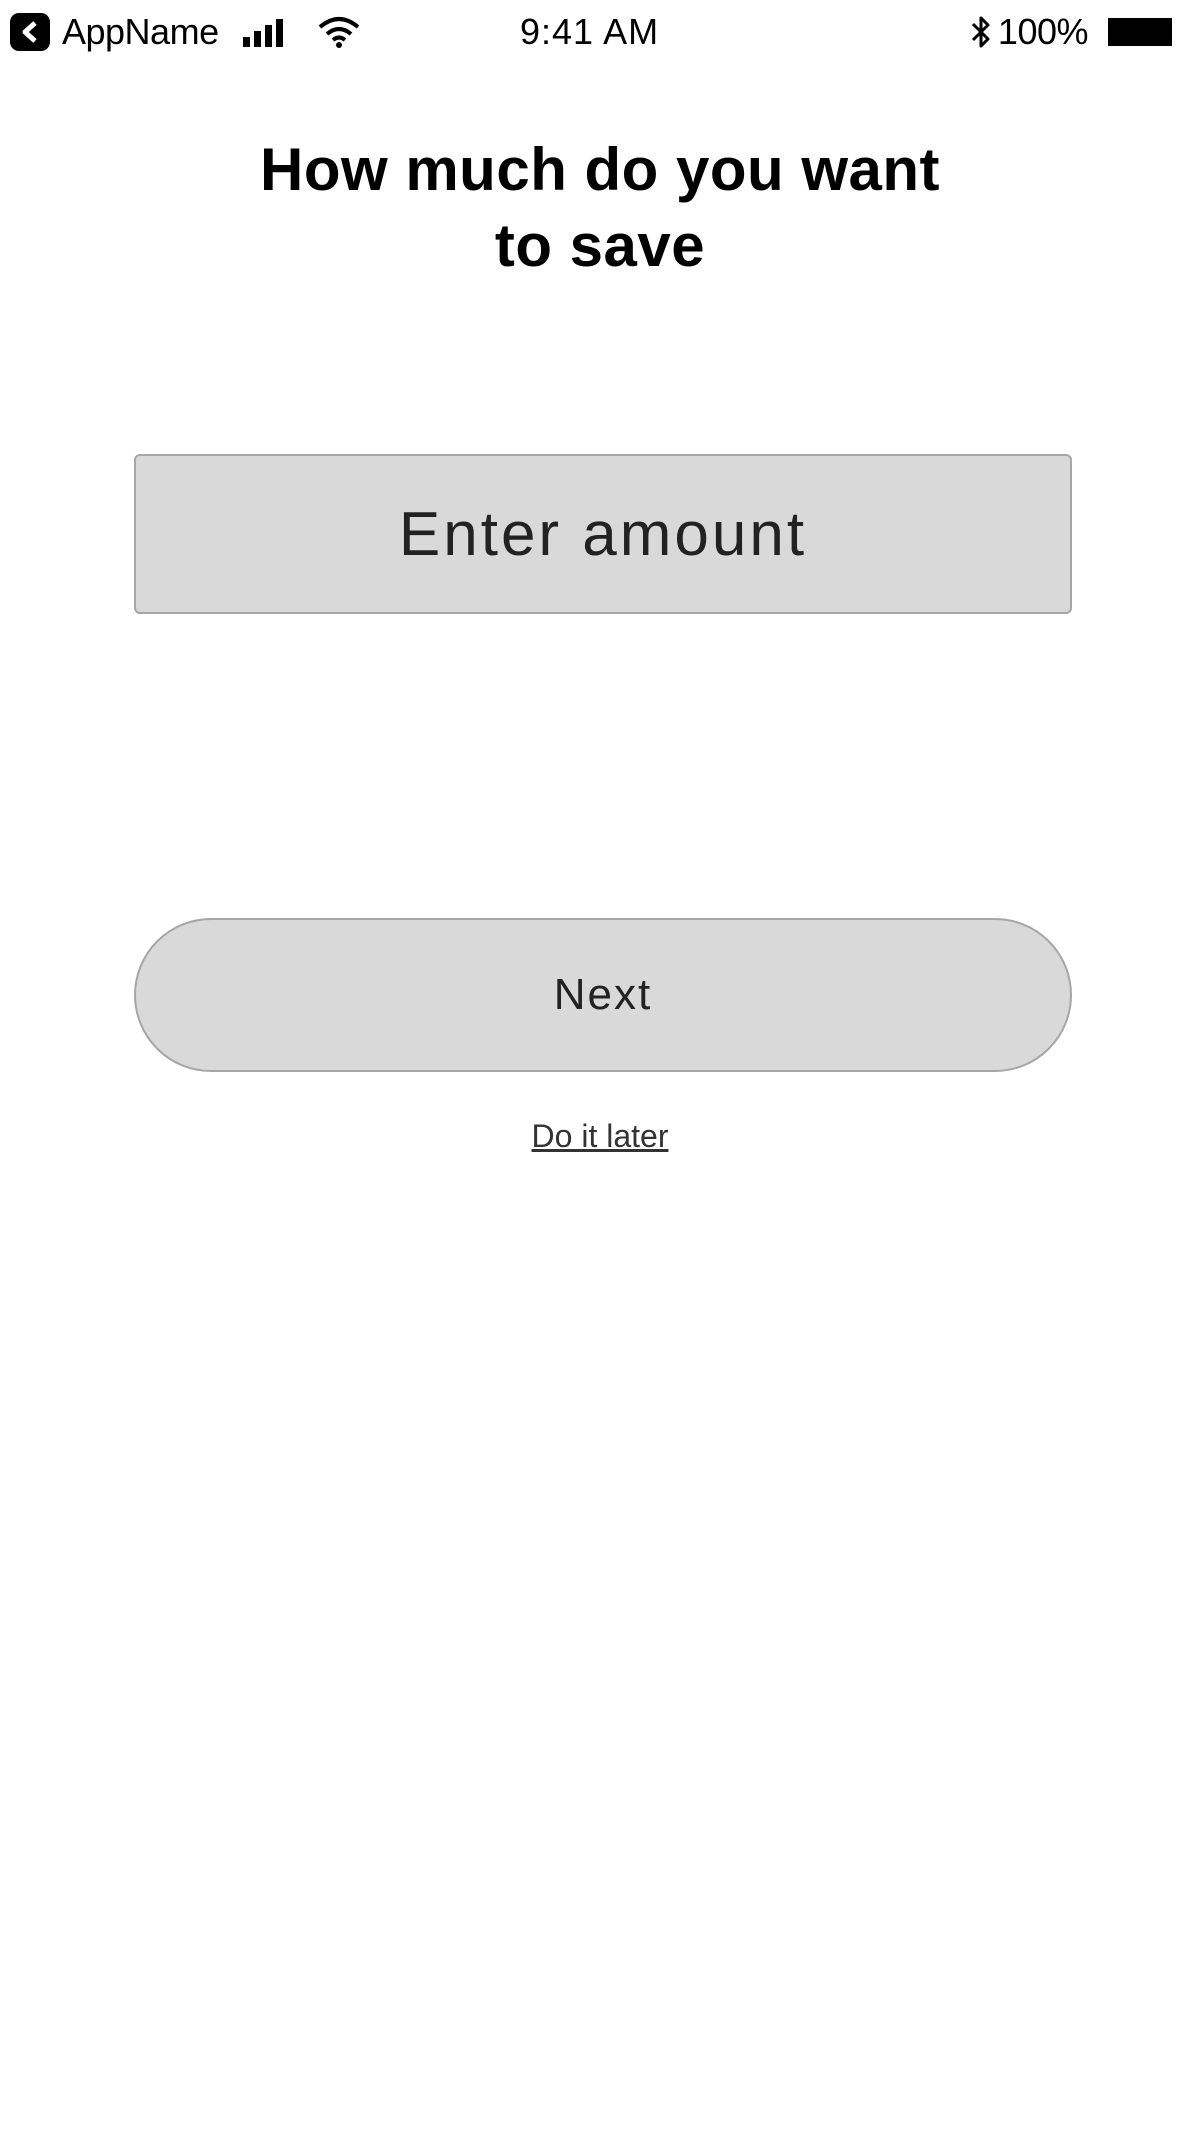  Describe the element at coordinates (600, 245) in the screenshot. I see `page-title-line2: to save` at that location.